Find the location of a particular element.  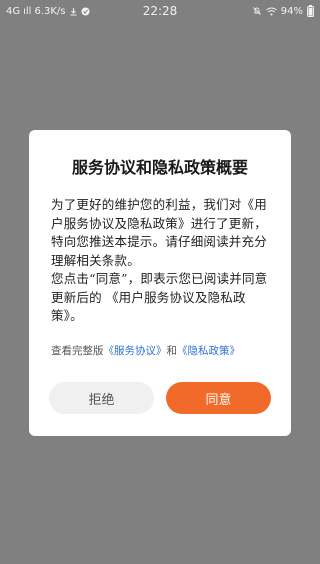

battery-level: 94% is located at coordinates (291, 11).